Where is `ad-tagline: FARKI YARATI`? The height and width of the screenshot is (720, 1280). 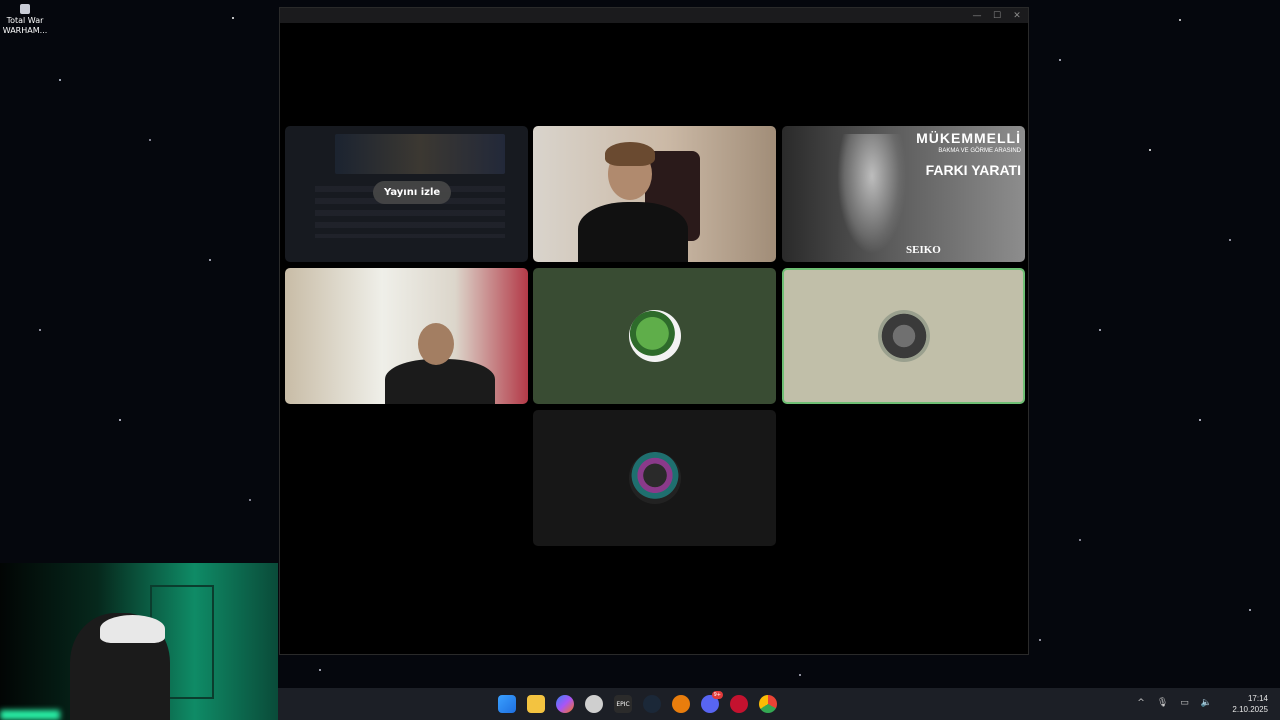
ad-tagline: FARKI YARATI is located at coordinates (973, 170).